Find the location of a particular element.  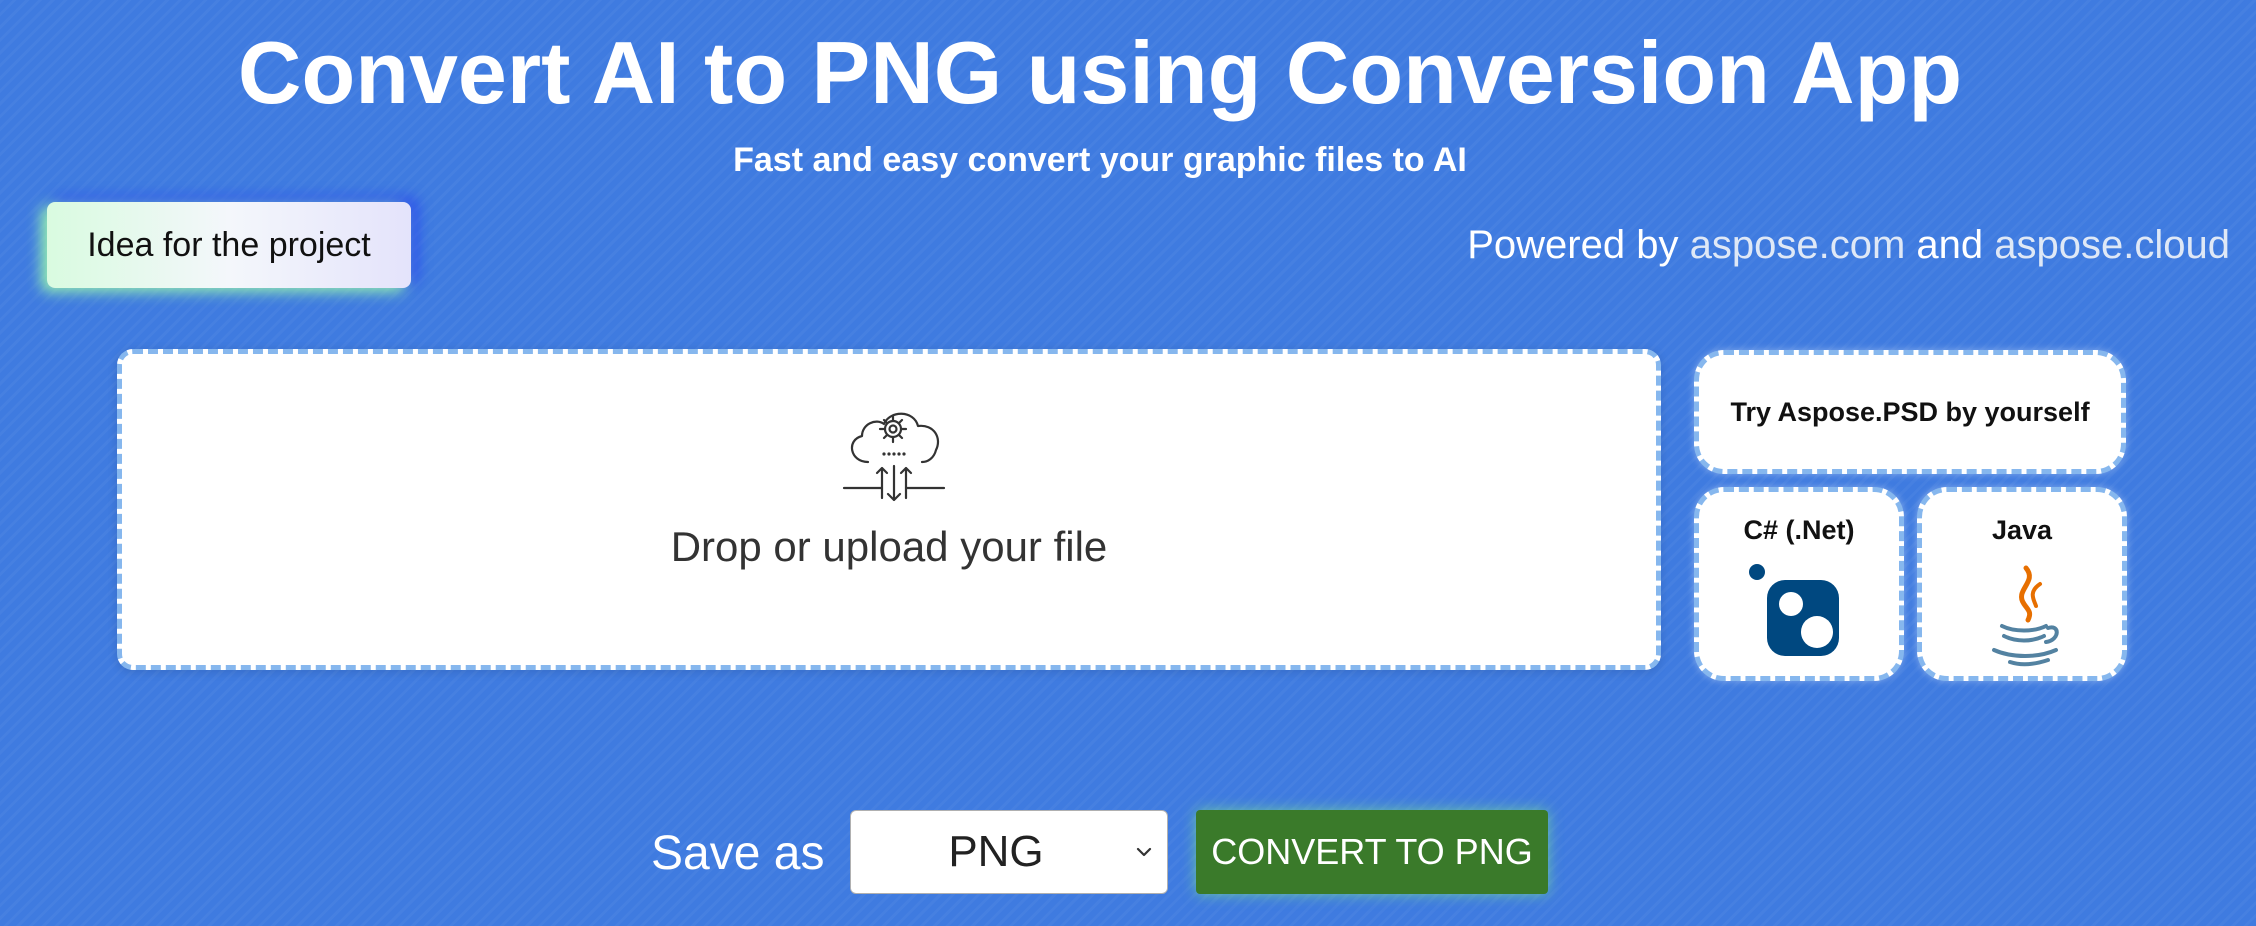

aspose-com-link: aspose.com is located at coordinates (1798, 245).